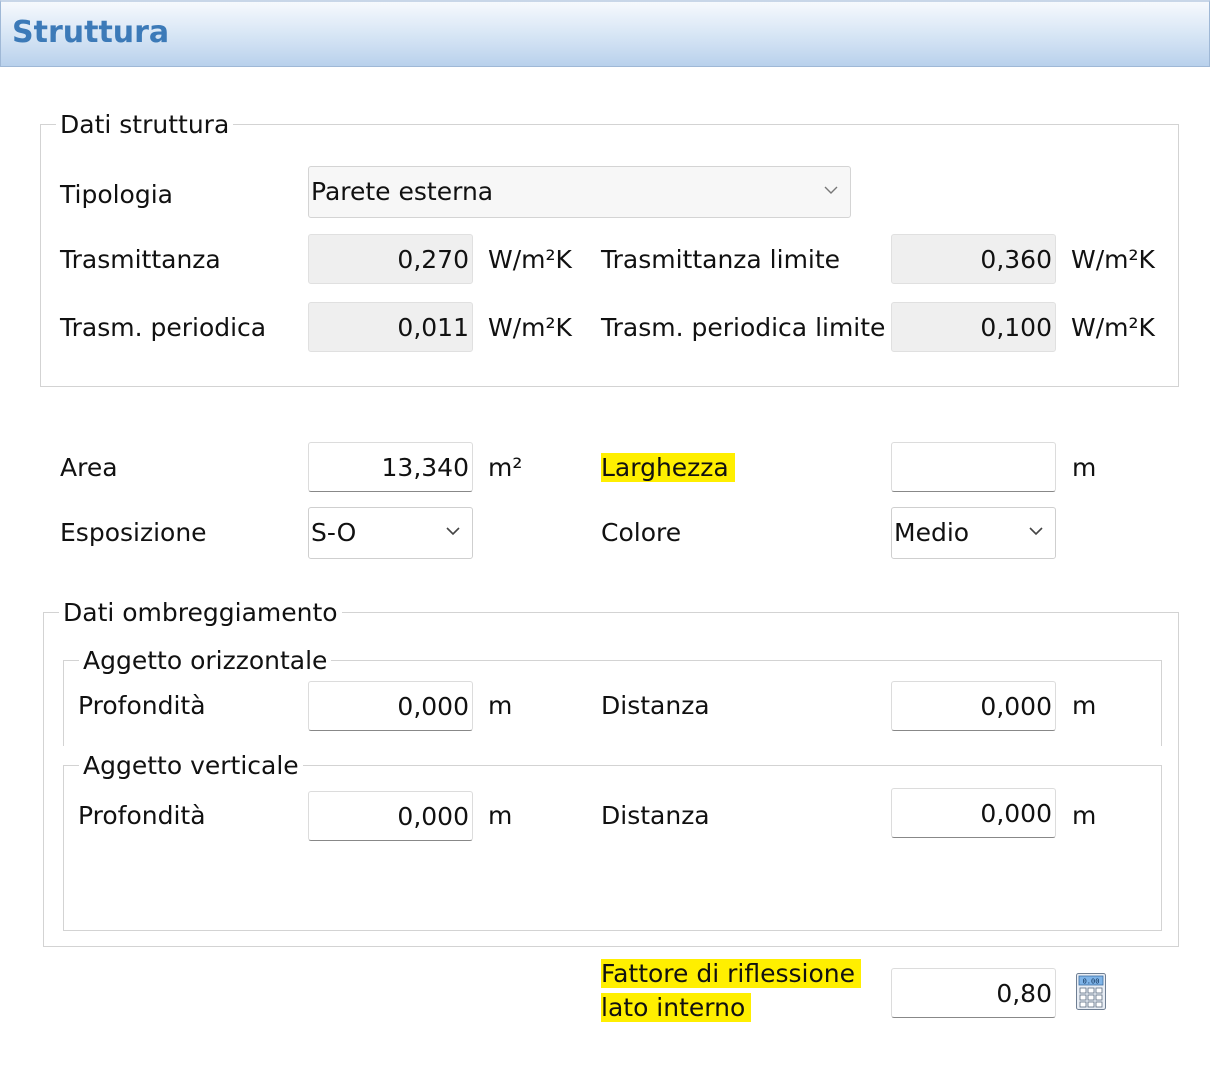  What do you see at coordinates (1084, 815) in the screenshot?
I see `verticale-distanza-unit: m` at bounding box center [1084, 815].